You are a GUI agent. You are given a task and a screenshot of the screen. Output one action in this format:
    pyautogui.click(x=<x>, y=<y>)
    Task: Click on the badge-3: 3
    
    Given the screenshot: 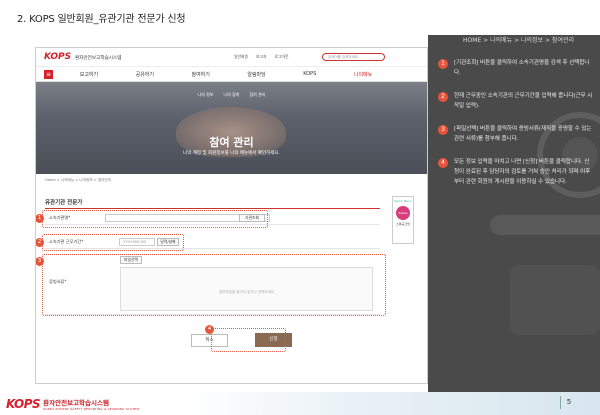 What is the action you would take?
    pyautogui.click(x=40, y=261)
    